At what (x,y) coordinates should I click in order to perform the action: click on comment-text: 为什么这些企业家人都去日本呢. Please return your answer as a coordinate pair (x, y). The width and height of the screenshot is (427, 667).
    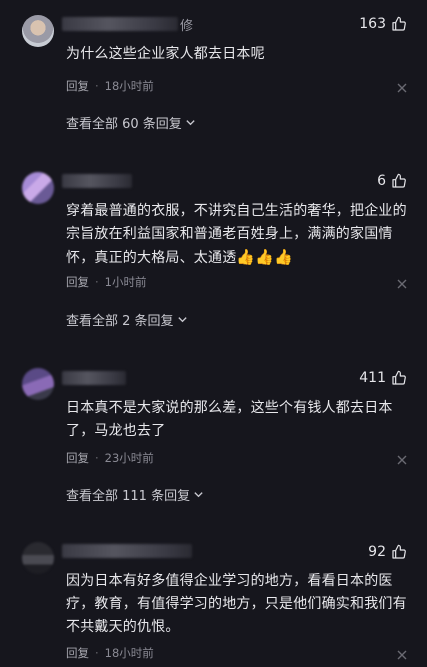
    Looking at the image, I should click on (165, 54).